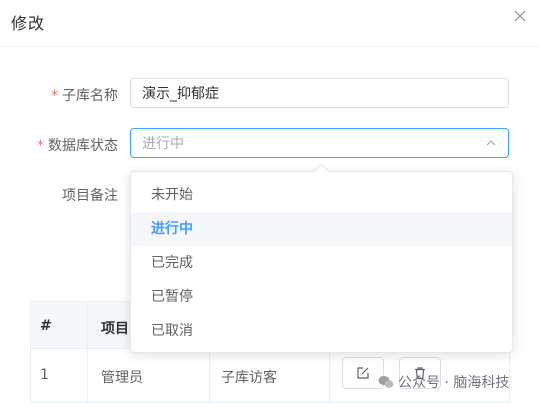 The width and height of the screenshot is (539, 403). I want to click on row-role: 子库访客, so click(249, 378).